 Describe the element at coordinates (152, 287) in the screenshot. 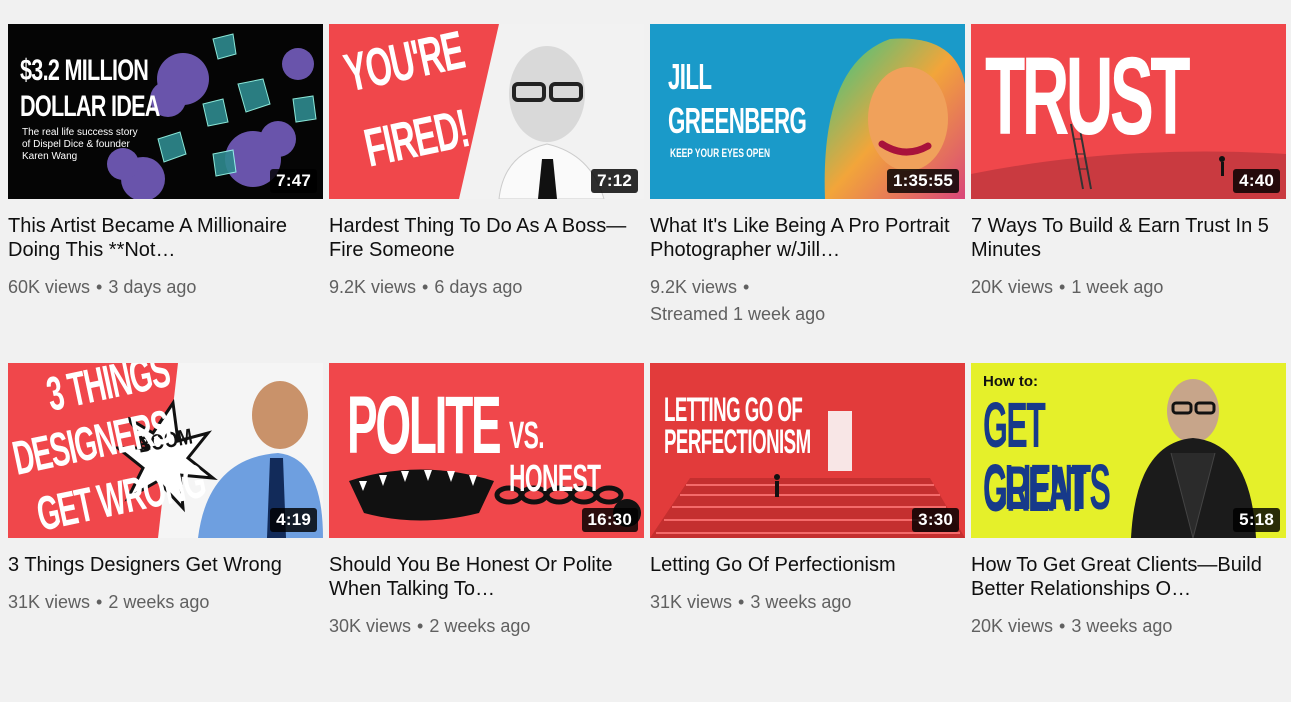

I see `upload-age: 3 days ago` at that location.